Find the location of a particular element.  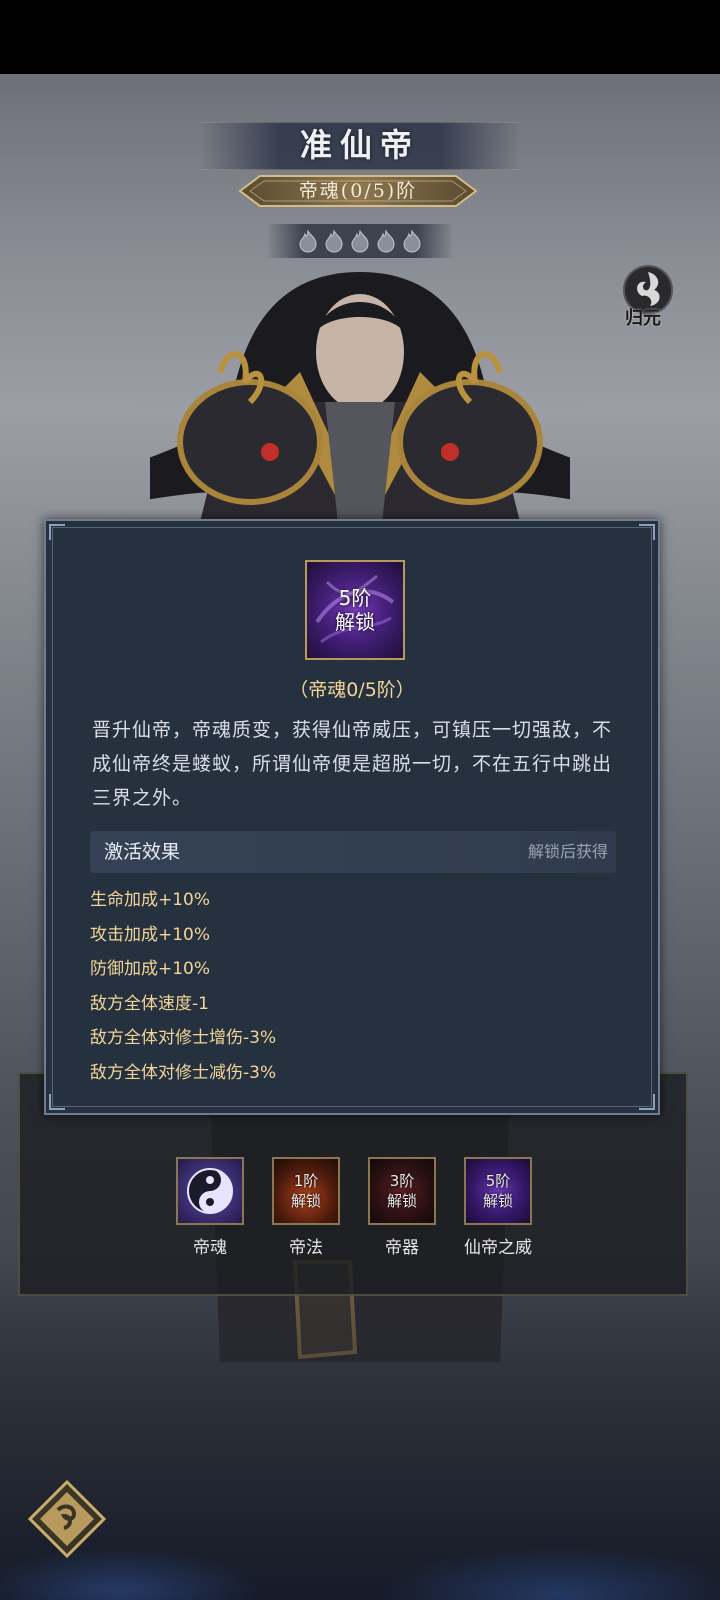

effect-header: 激活效果 解锁后获得 is located at coordinates (353, 852).